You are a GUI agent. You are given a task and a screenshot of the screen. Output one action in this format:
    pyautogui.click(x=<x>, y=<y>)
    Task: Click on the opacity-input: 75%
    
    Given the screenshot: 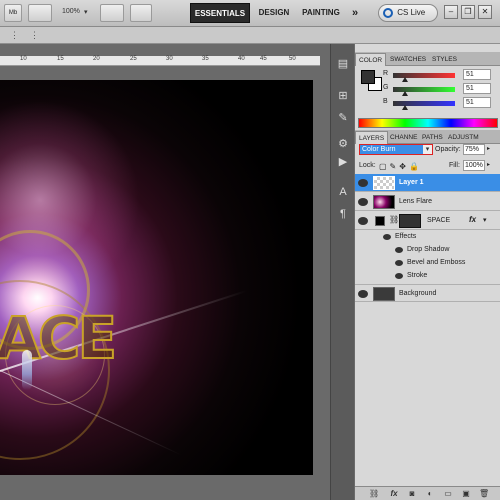 What is the action you would take?
    pyautogui.click(x=474, y=149)
    